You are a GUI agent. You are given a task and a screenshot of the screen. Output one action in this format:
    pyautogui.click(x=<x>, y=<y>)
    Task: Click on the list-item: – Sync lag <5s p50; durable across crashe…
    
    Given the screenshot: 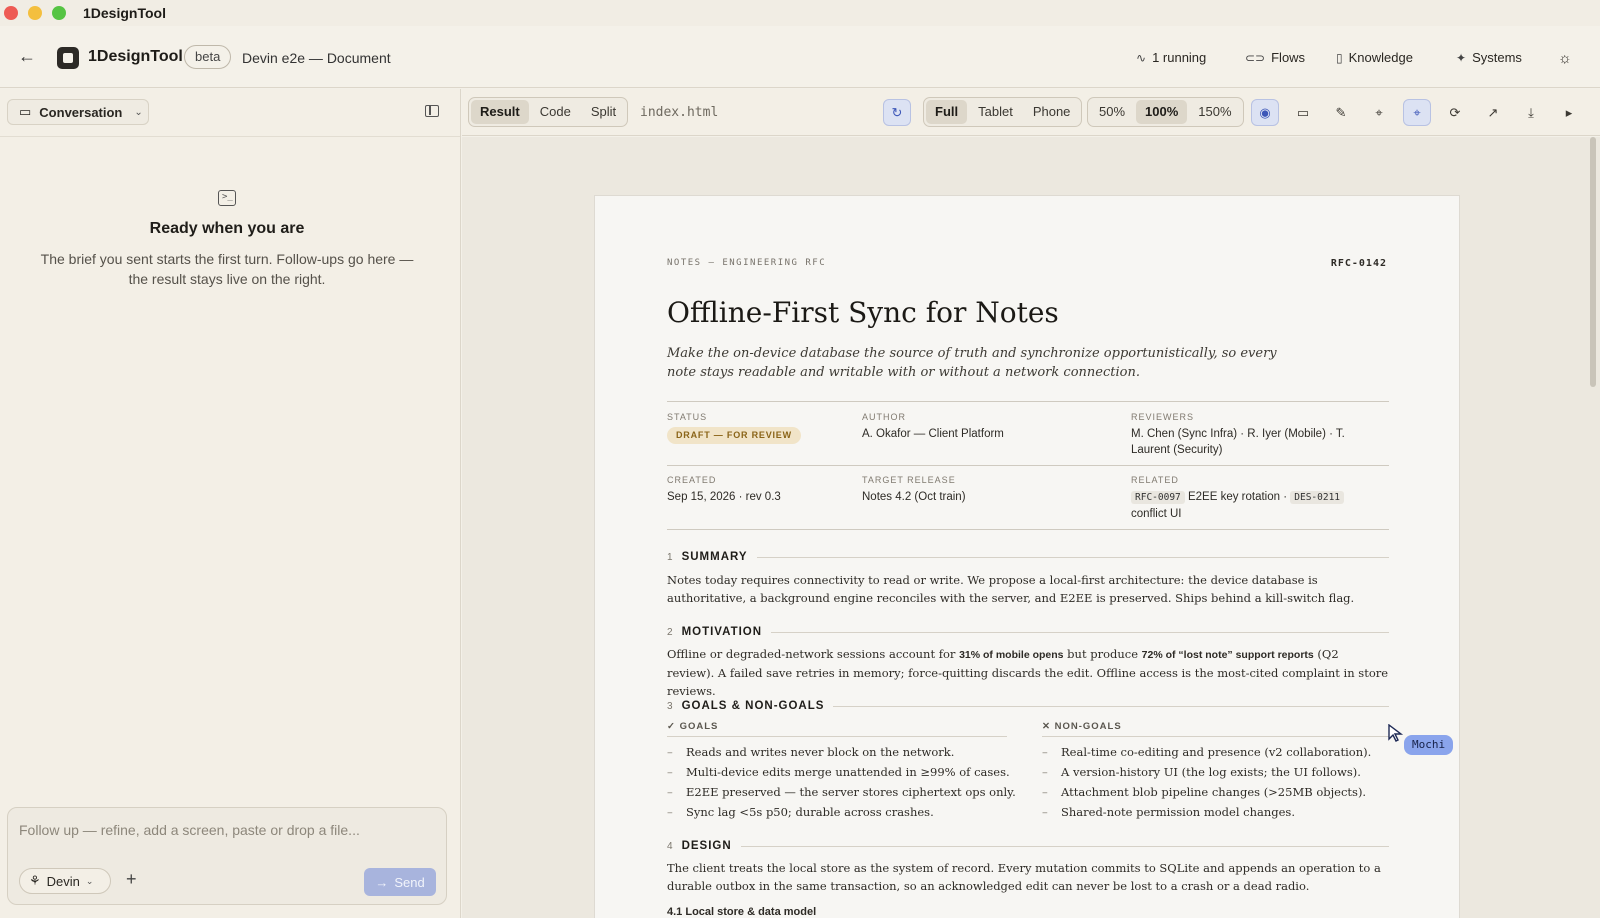 What is the action you would take?
    pyautogui.click(x=800, y=812)
    